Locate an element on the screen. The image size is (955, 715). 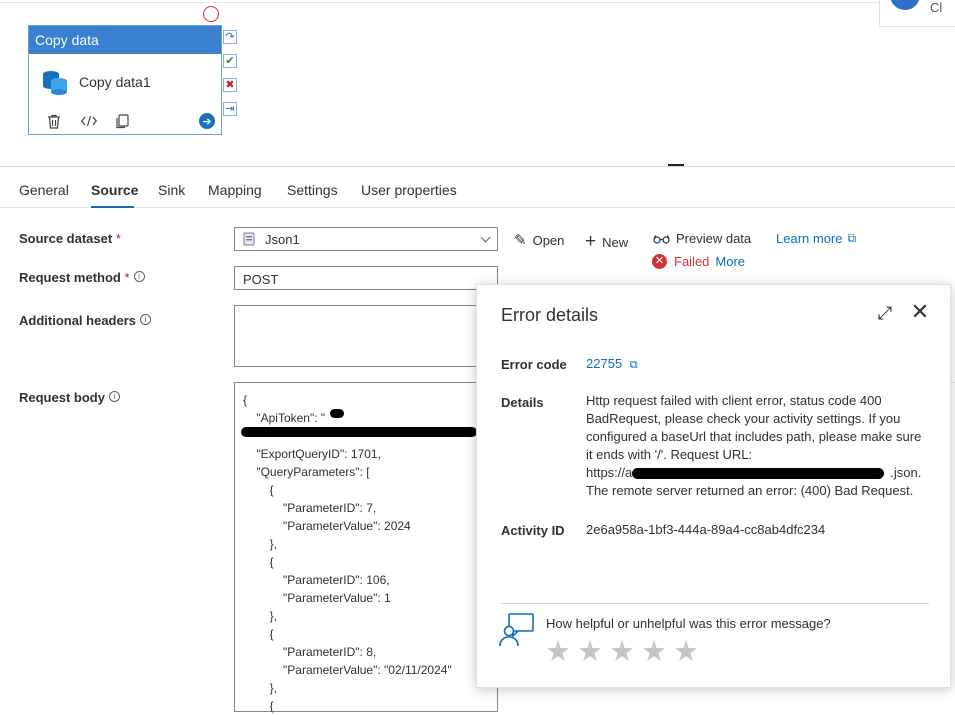
details-url-suffix: .json. is located at coordinates (906, 472).